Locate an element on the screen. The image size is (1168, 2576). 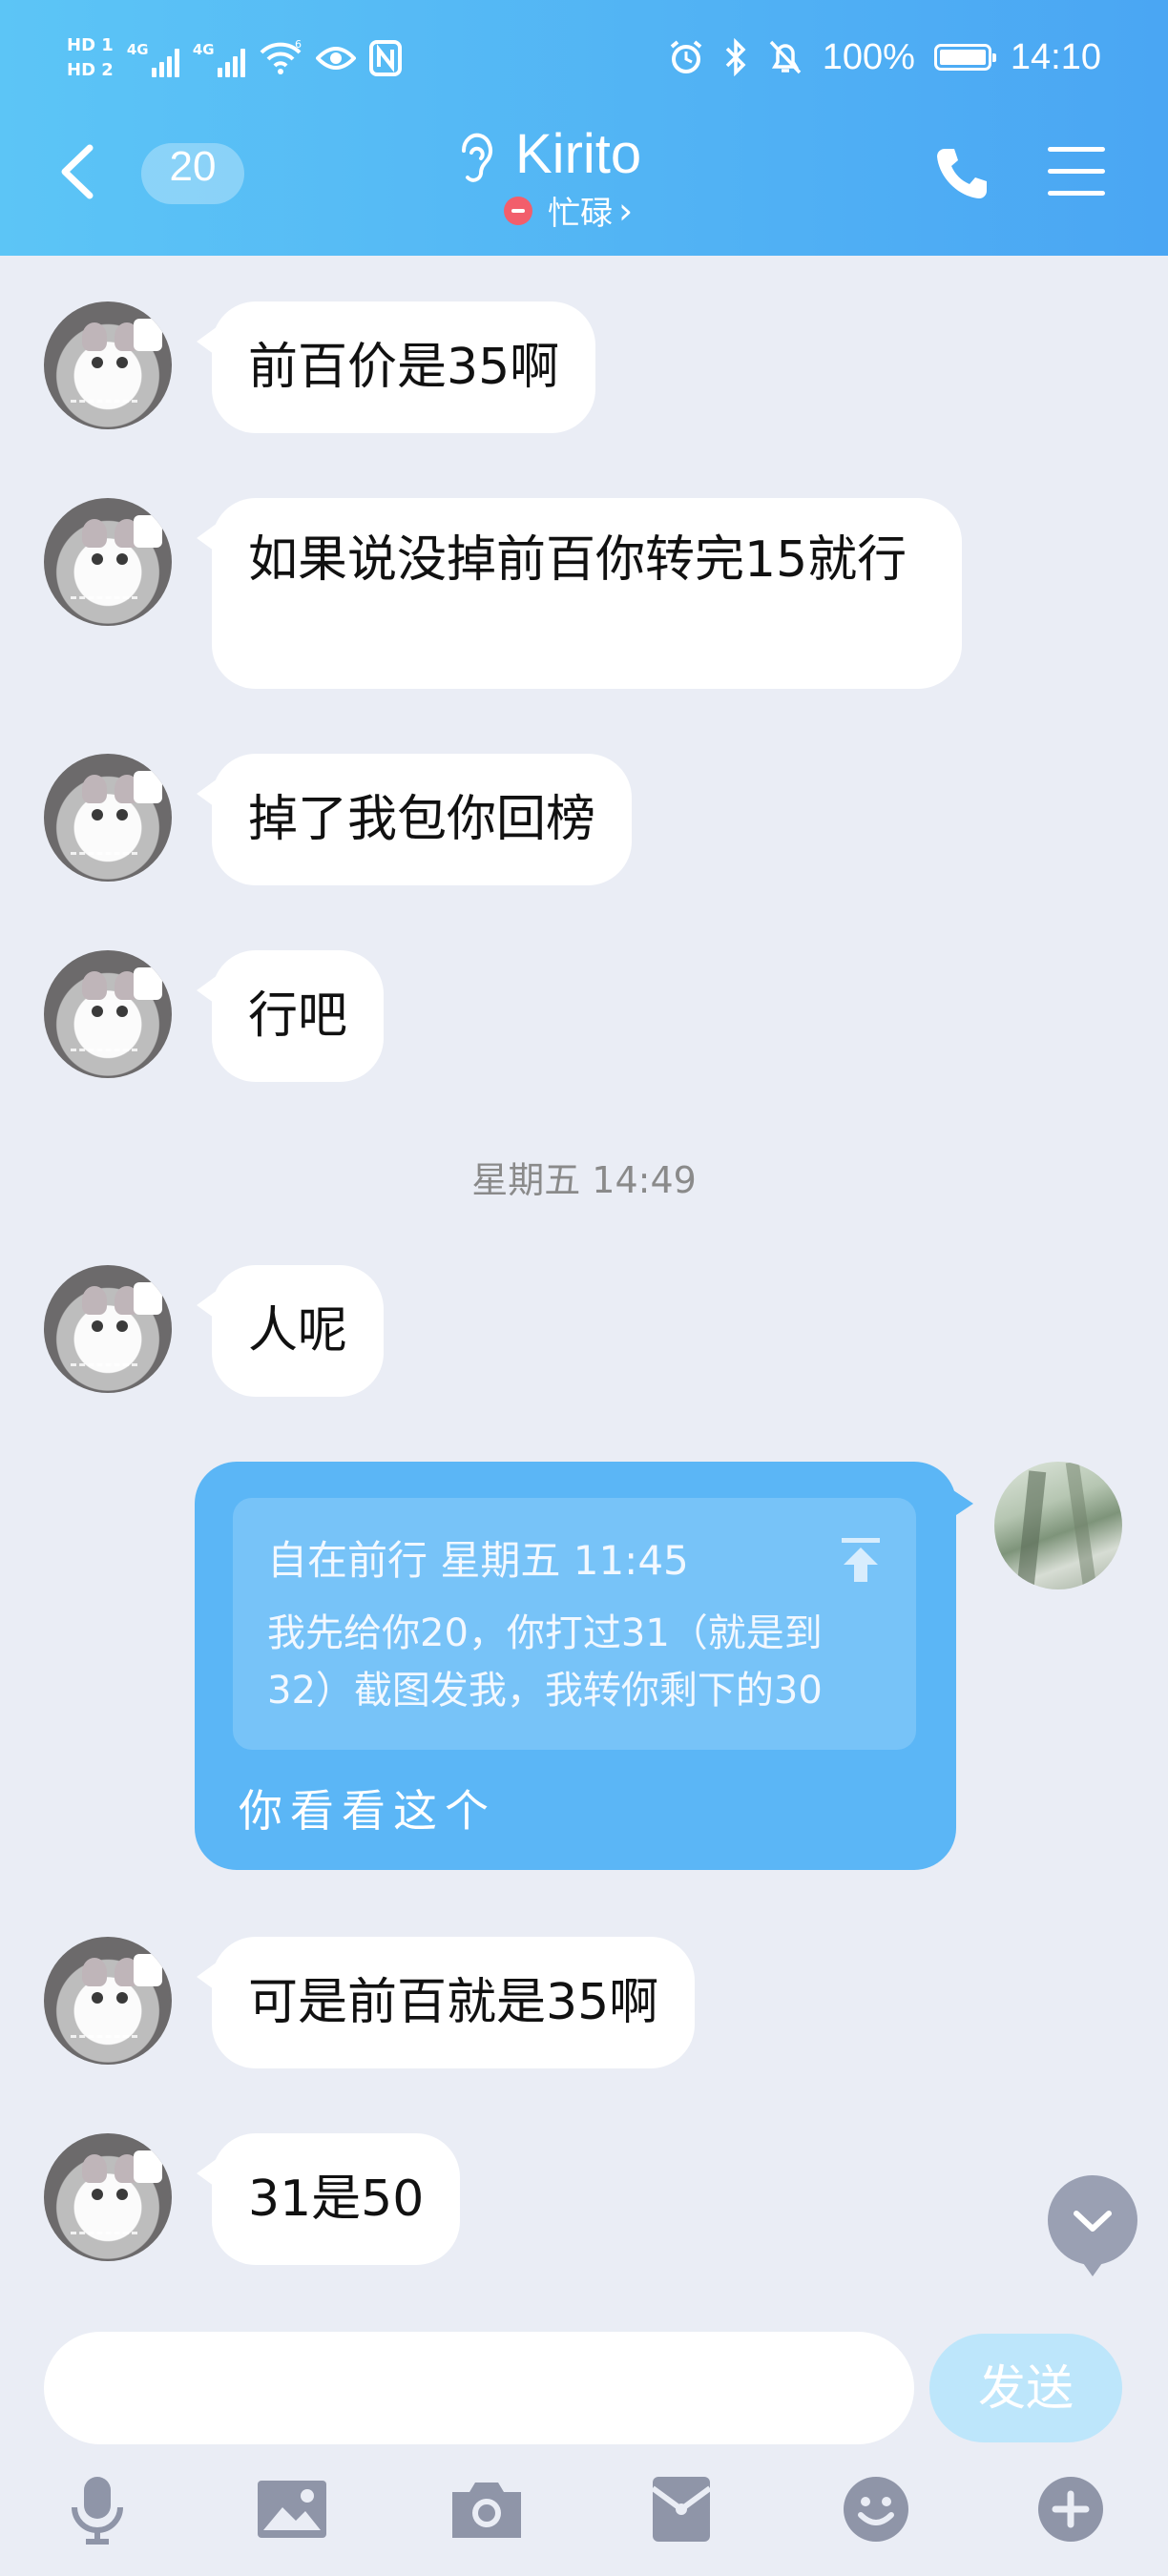
scroll-to-bottom-button is located at coordinates (1092, 2225).